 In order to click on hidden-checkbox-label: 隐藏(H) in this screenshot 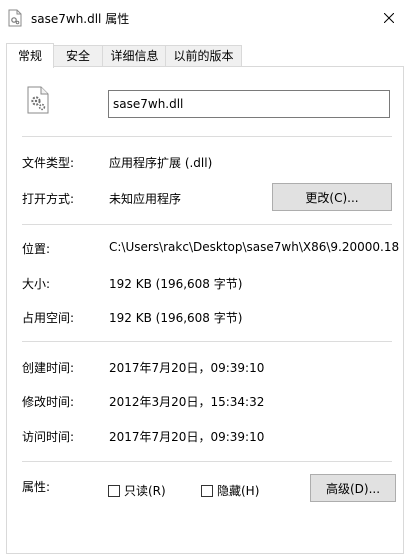, I will do `click(238, 491)`.